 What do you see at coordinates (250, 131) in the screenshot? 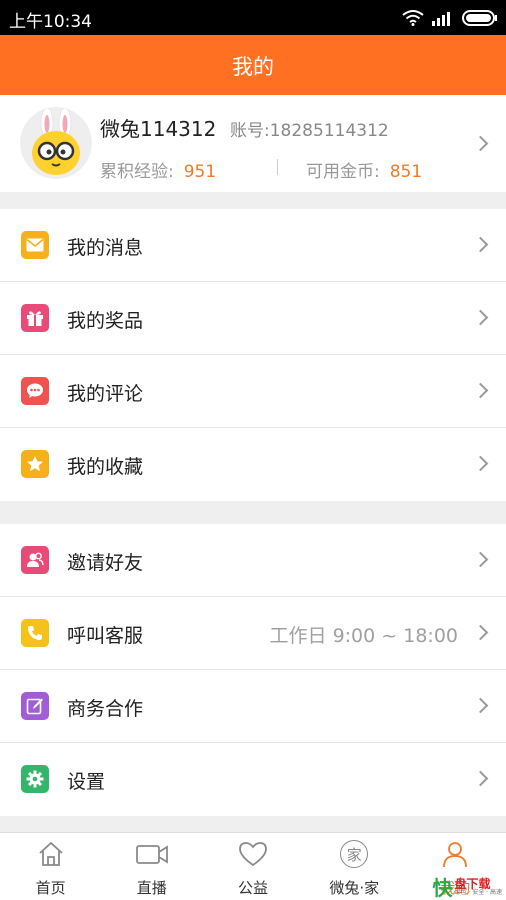
I see `account-label: 账号:` at bounding box center [250, 131].